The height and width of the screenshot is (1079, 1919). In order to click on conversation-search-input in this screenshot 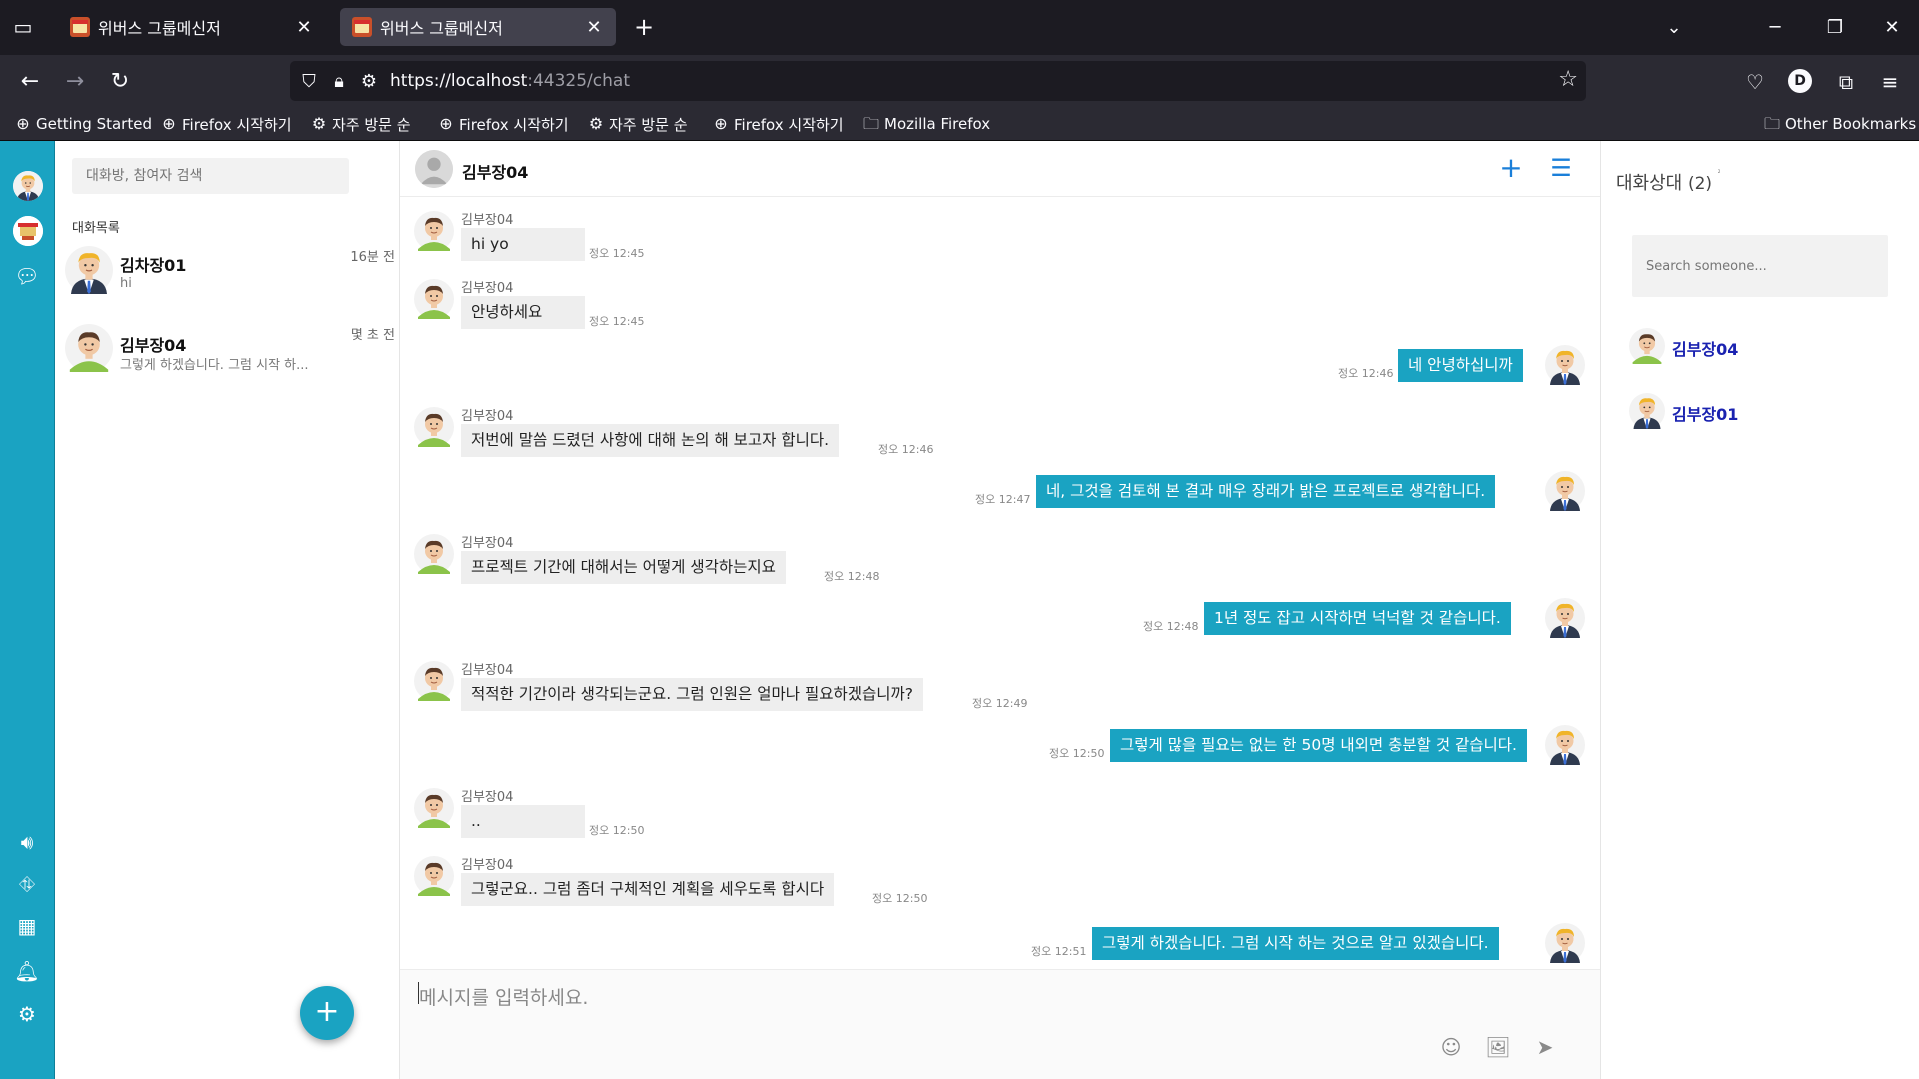, I will do `click(210, 176)`.